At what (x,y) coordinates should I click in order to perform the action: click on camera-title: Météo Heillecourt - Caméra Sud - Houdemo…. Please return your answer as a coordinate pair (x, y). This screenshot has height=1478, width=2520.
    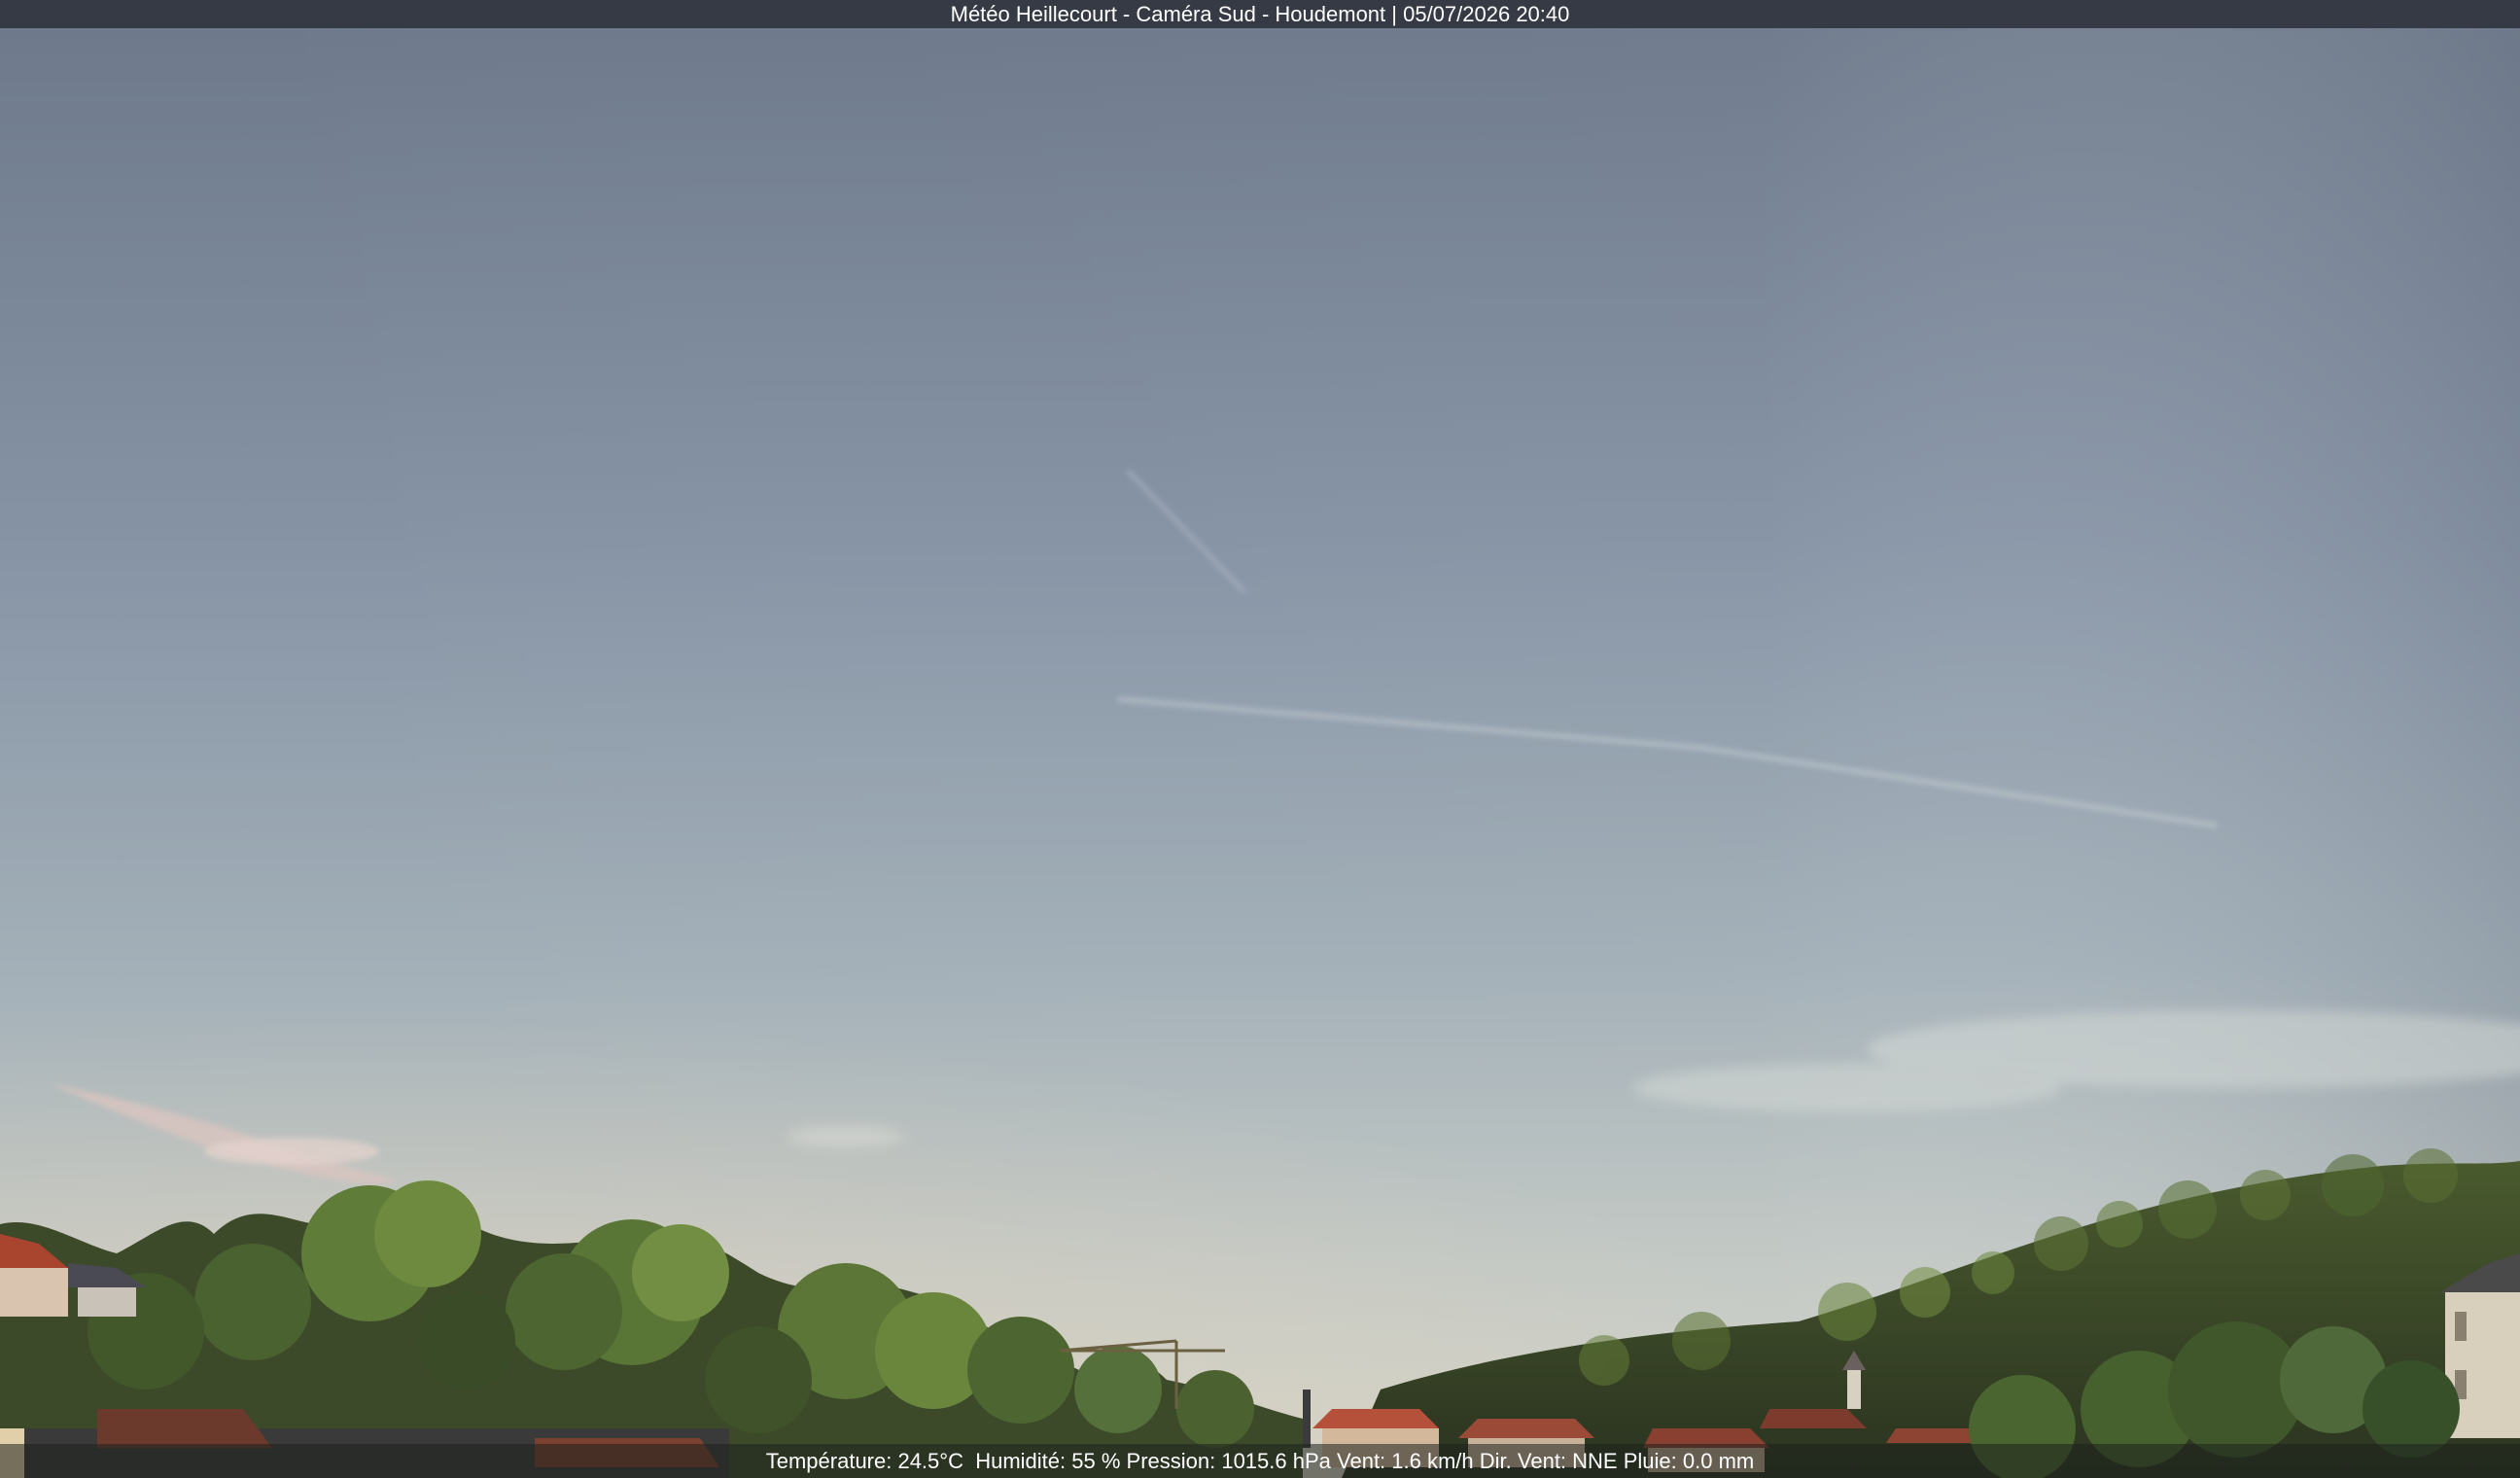
    Looking at the image, I should click on (1260, 14).